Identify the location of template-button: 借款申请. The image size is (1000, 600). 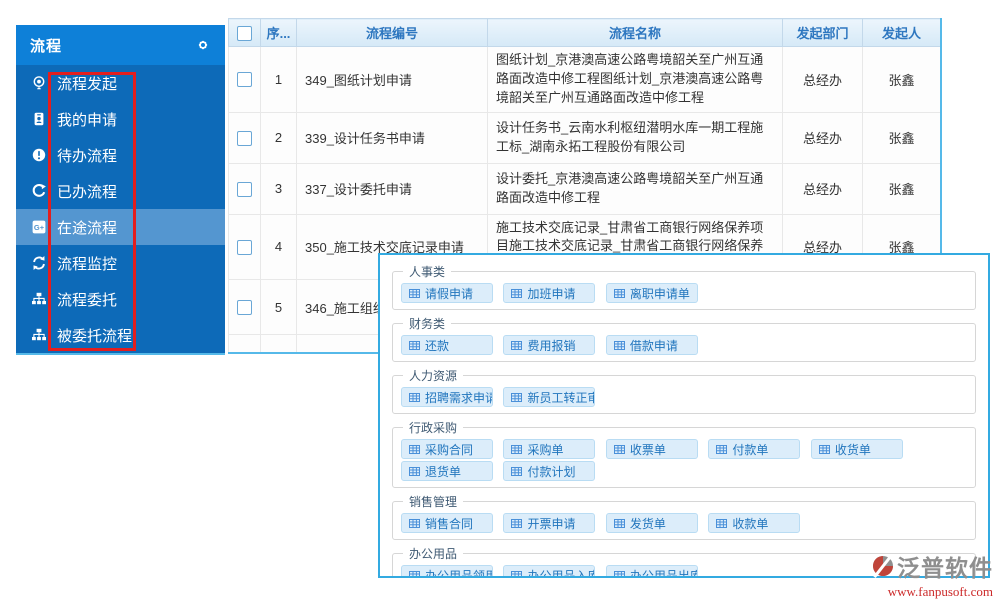
(651, 345).